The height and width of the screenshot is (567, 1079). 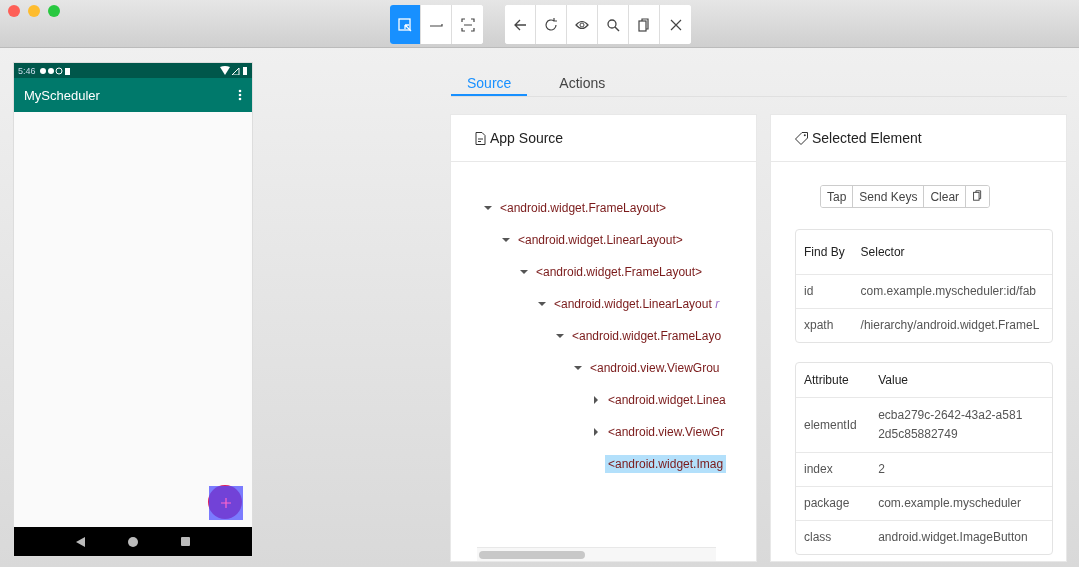 I want to click on column-header: Value, so click(x=961, y=380).